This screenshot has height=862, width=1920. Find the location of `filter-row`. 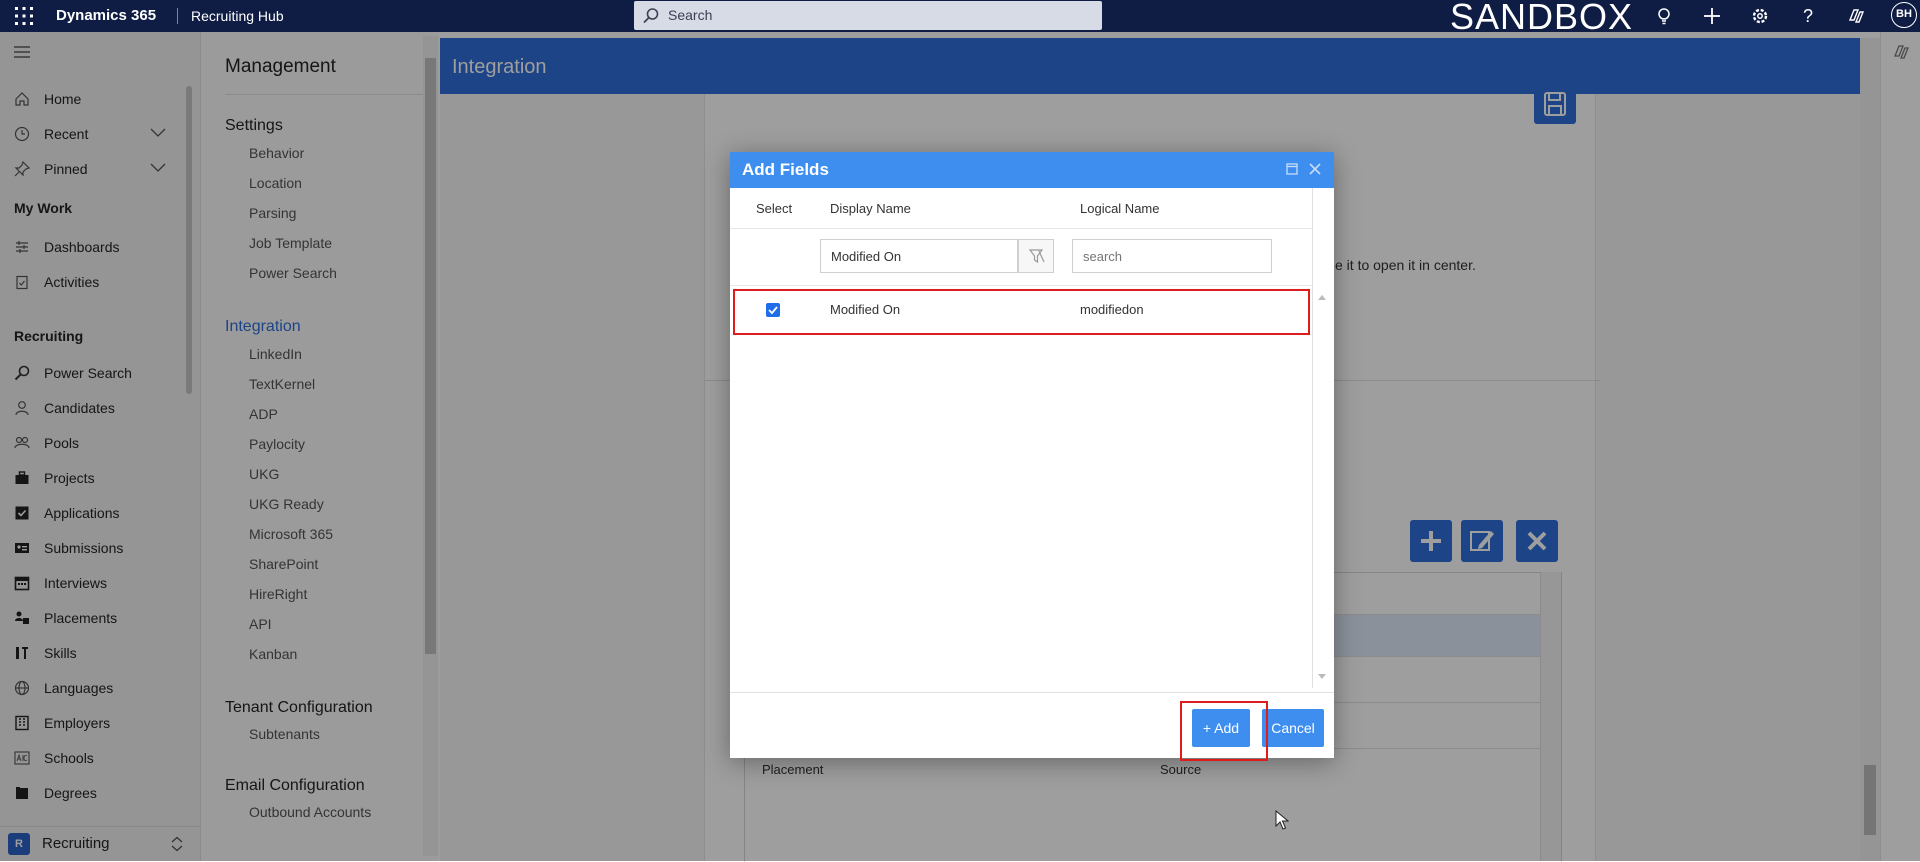

filter-row is located at coordinates (1021, 257).